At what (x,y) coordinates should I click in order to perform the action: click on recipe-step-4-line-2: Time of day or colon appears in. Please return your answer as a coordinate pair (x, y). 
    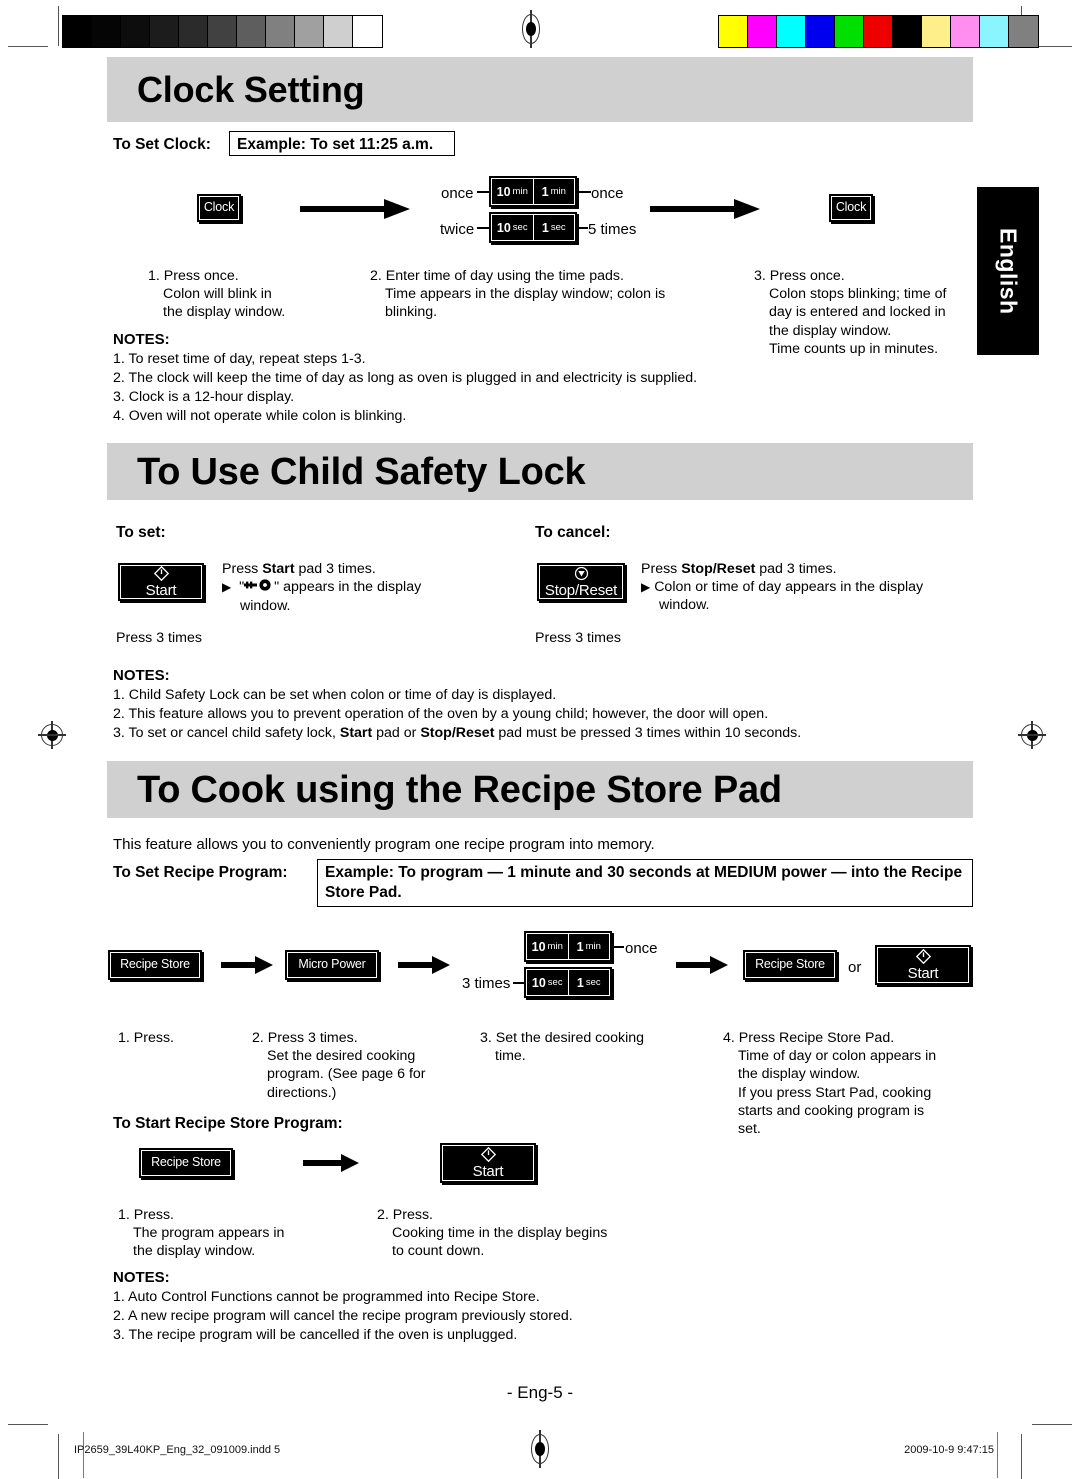
    Looking at the image, I should click on (837, 1056).